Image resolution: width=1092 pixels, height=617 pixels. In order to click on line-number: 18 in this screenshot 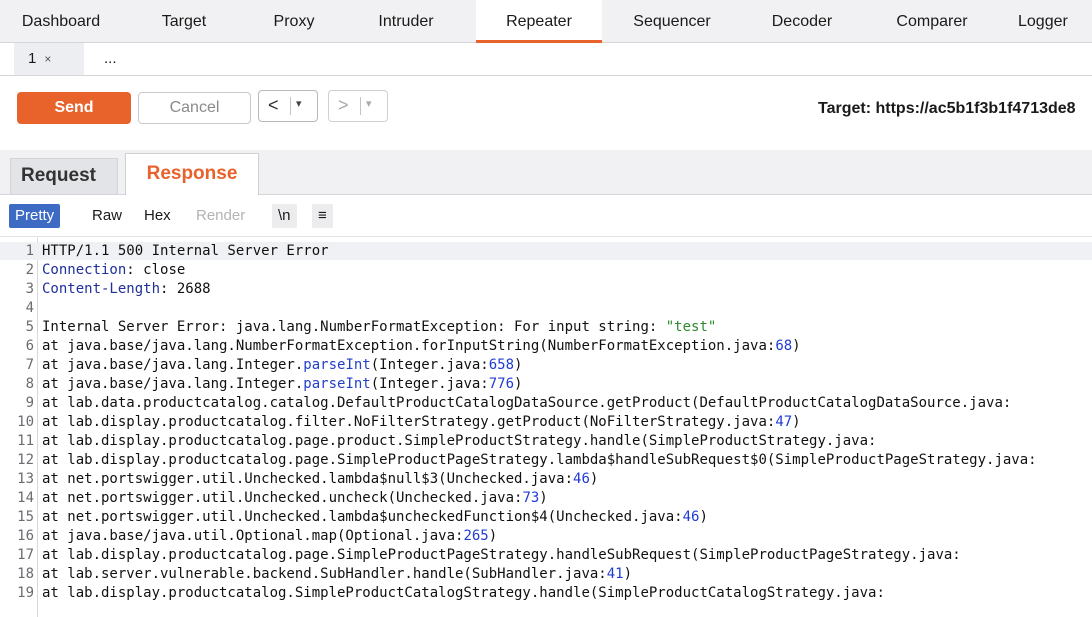, I will do `click(25, 574)`.